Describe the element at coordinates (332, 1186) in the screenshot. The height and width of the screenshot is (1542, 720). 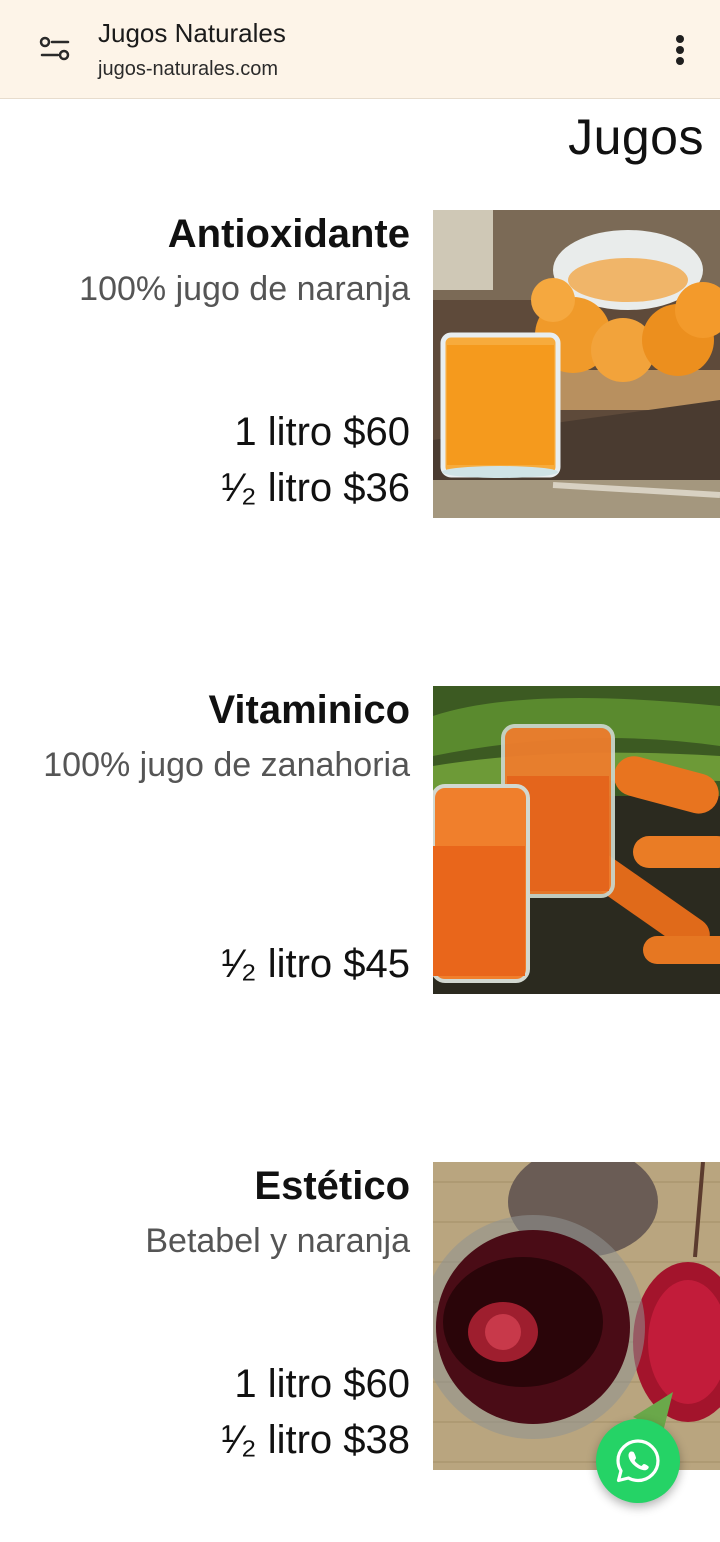
I see `product-name: Estético` at that location.